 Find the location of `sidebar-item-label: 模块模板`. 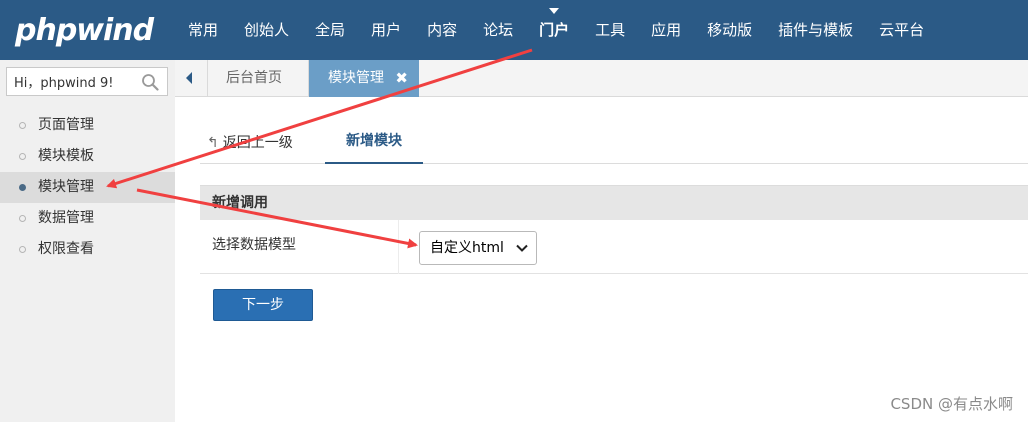

sidebar-item-label: 模块模板 is located at coordinates (66, 156).